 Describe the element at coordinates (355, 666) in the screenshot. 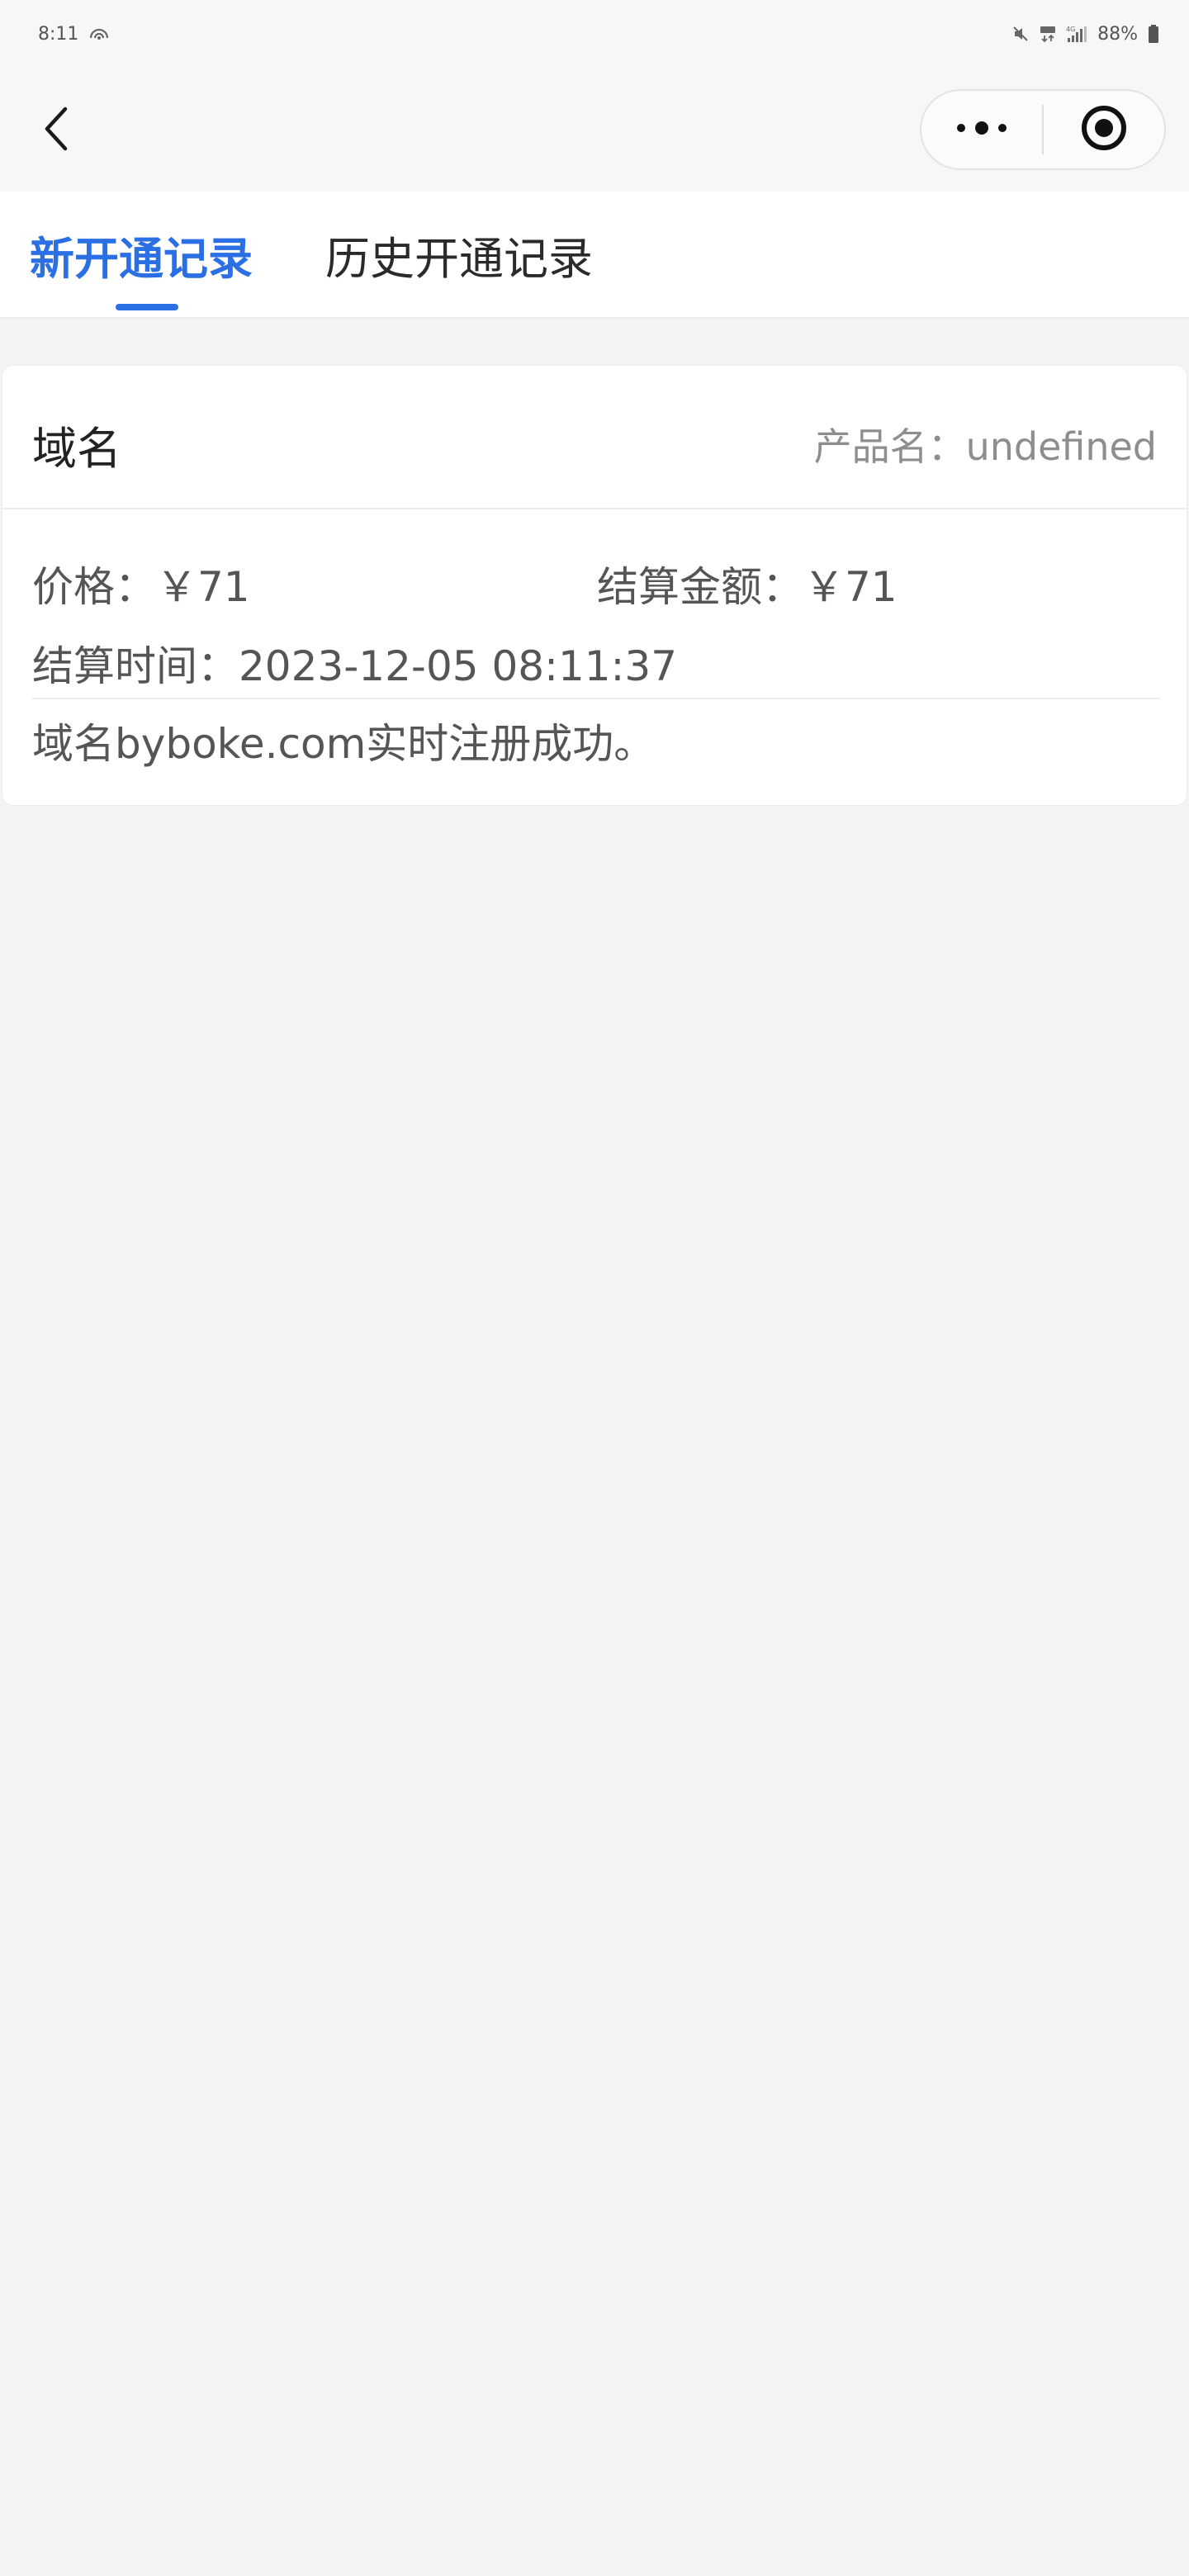

I see `settle-time-text: 结算时间：2023-12-05 08:11:37` at that location.